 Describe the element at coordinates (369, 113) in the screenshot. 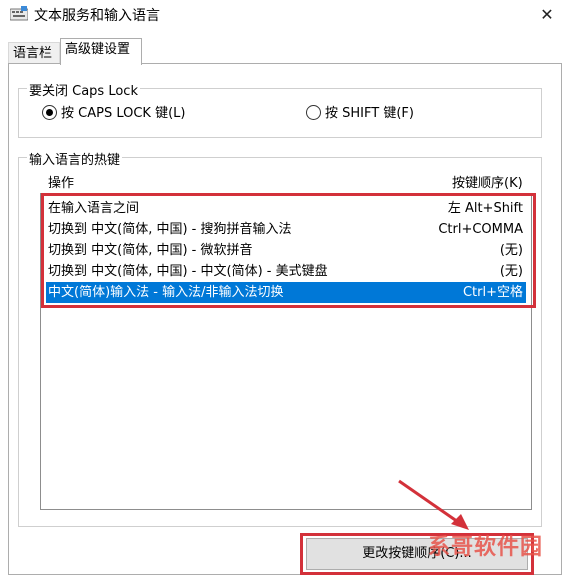

I see `radio-shift-label: 按 SHIFT 键(F)` at that location.